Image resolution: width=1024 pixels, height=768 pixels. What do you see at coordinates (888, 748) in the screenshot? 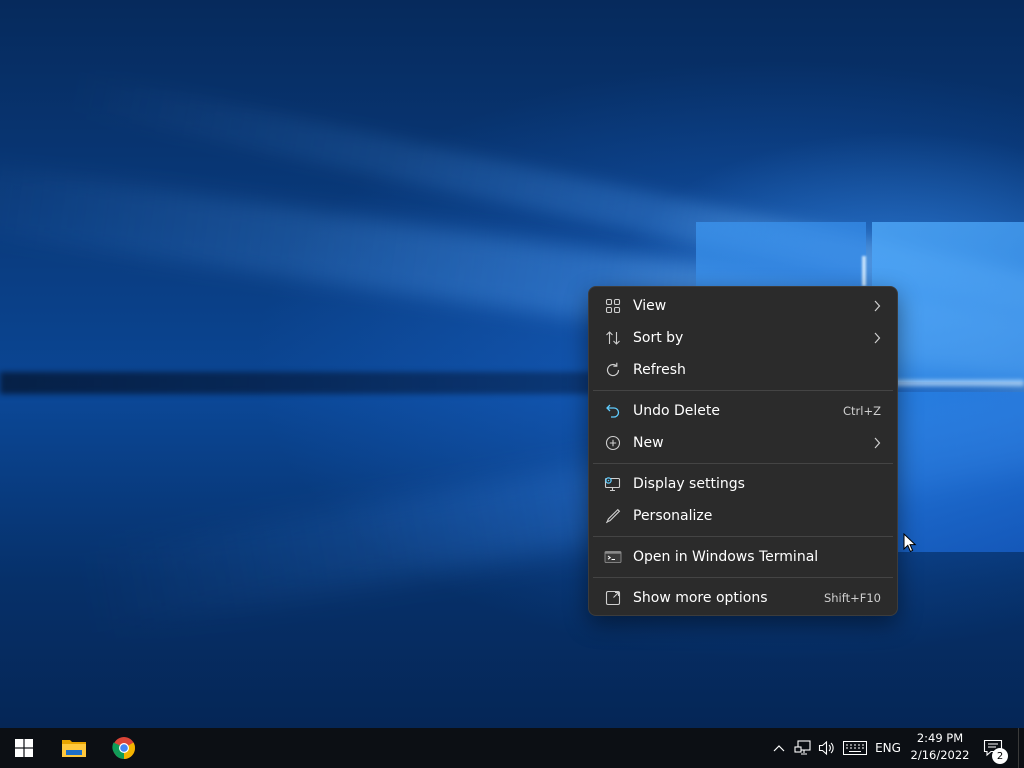
I see `input-language-indicator: ENG` at bounding box center [888, 748].